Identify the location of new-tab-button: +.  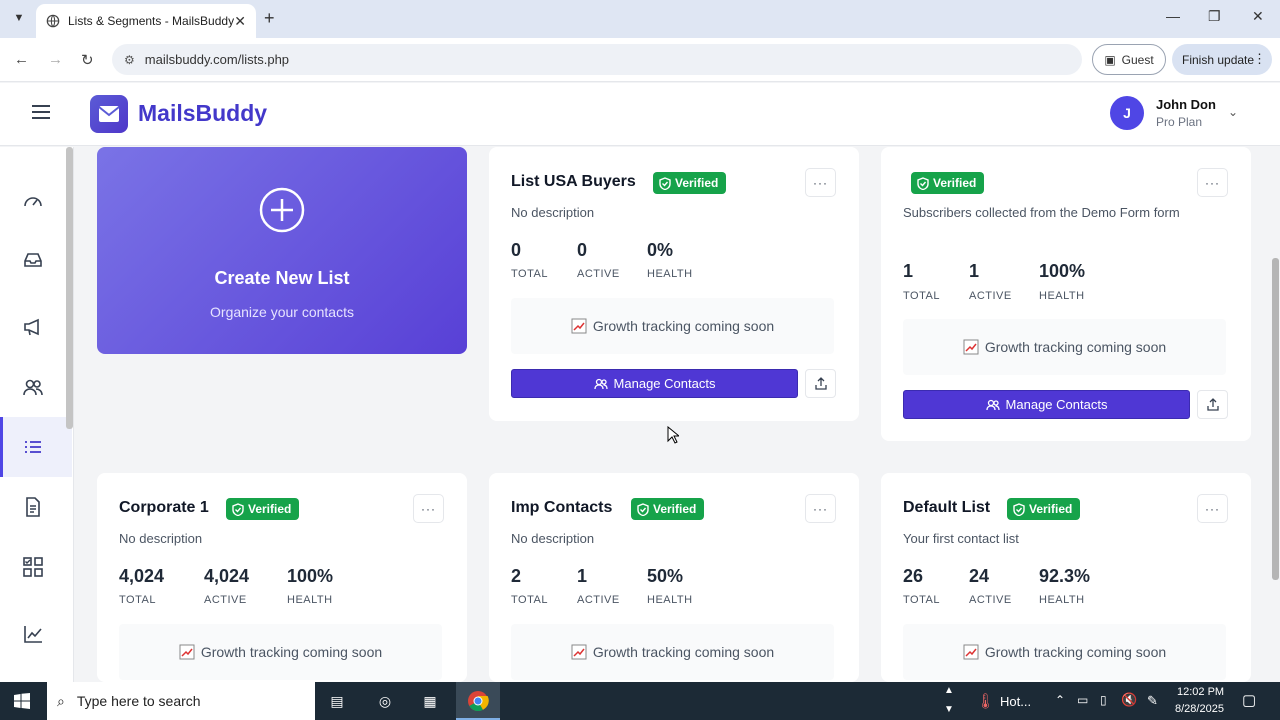
(269, 18).